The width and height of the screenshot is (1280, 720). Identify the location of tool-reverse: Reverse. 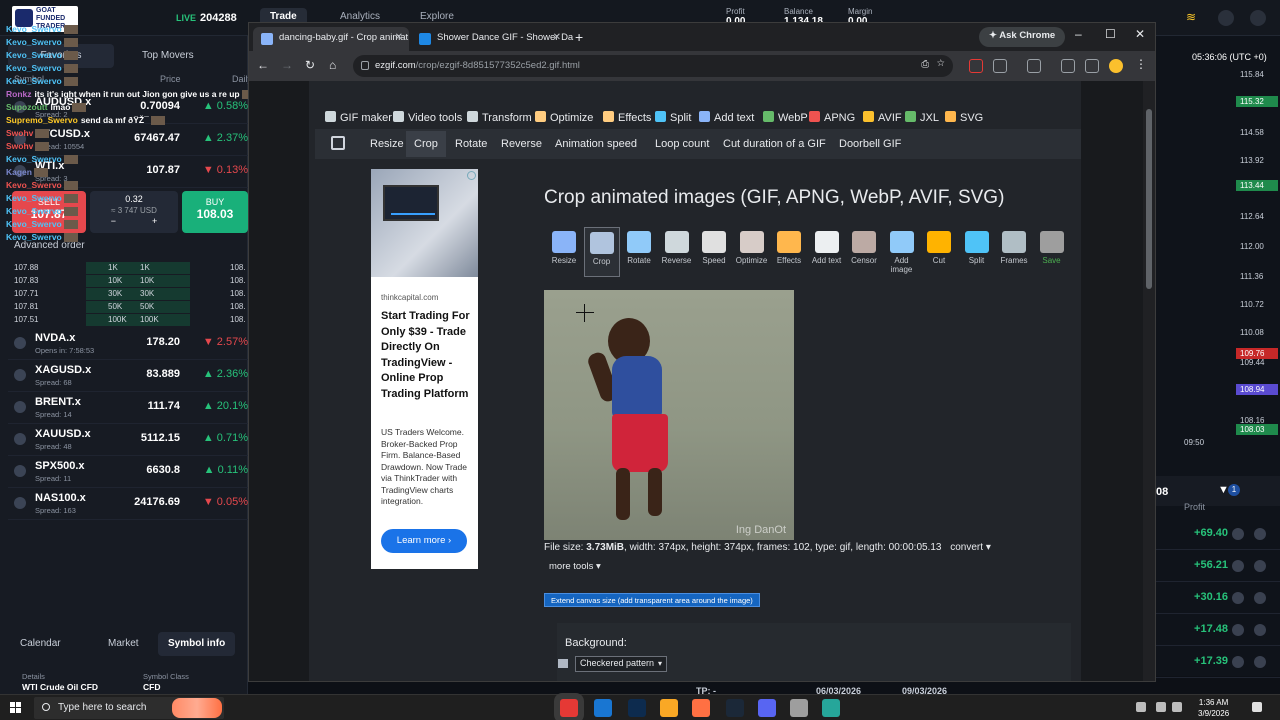
(677, 252).